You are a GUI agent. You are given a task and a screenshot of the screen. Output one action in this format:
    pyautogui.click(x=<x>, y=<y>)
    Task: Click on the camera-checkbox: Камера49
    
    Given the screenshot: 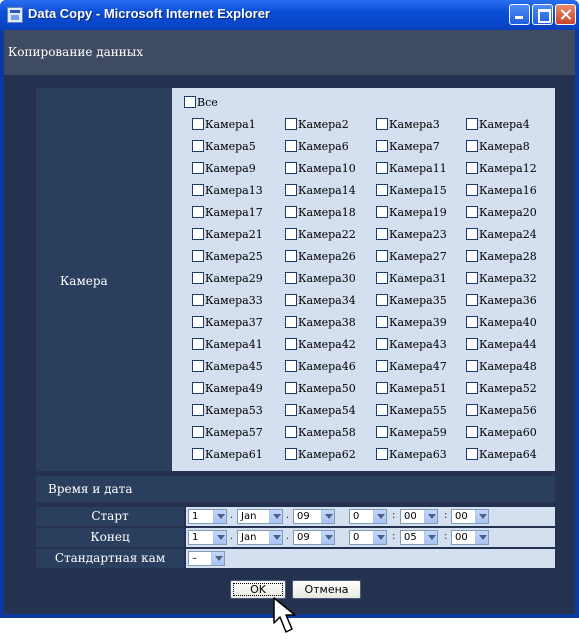 What is the action you would take?
    pyautogui.click(x=227, y=389)
    